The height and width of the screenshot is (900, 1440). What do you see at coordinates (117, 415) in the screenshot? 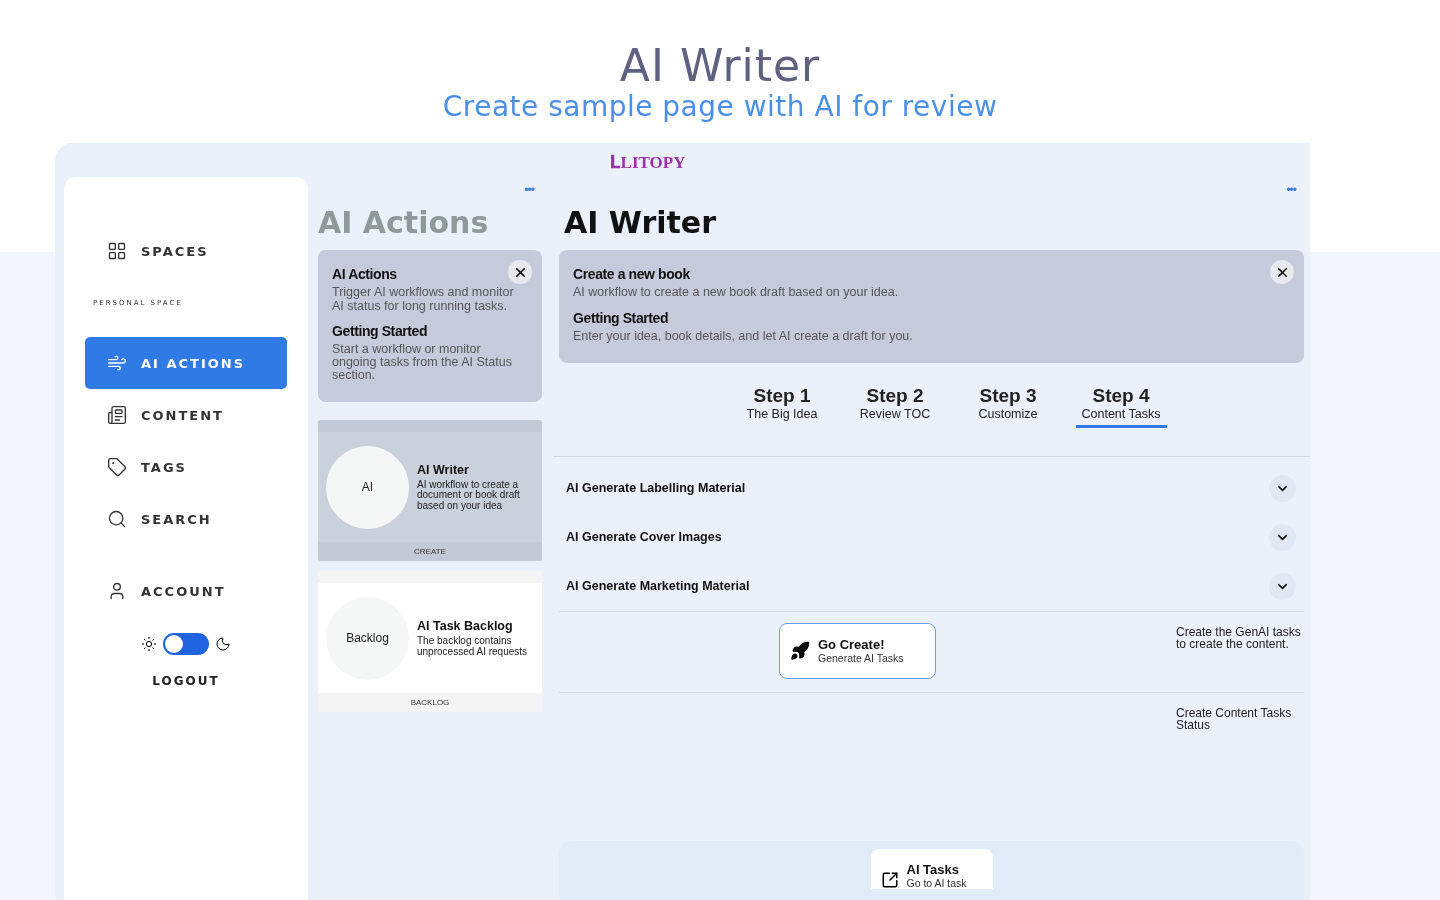
I see `newspaper-icon` at bounding box center [117, 415].